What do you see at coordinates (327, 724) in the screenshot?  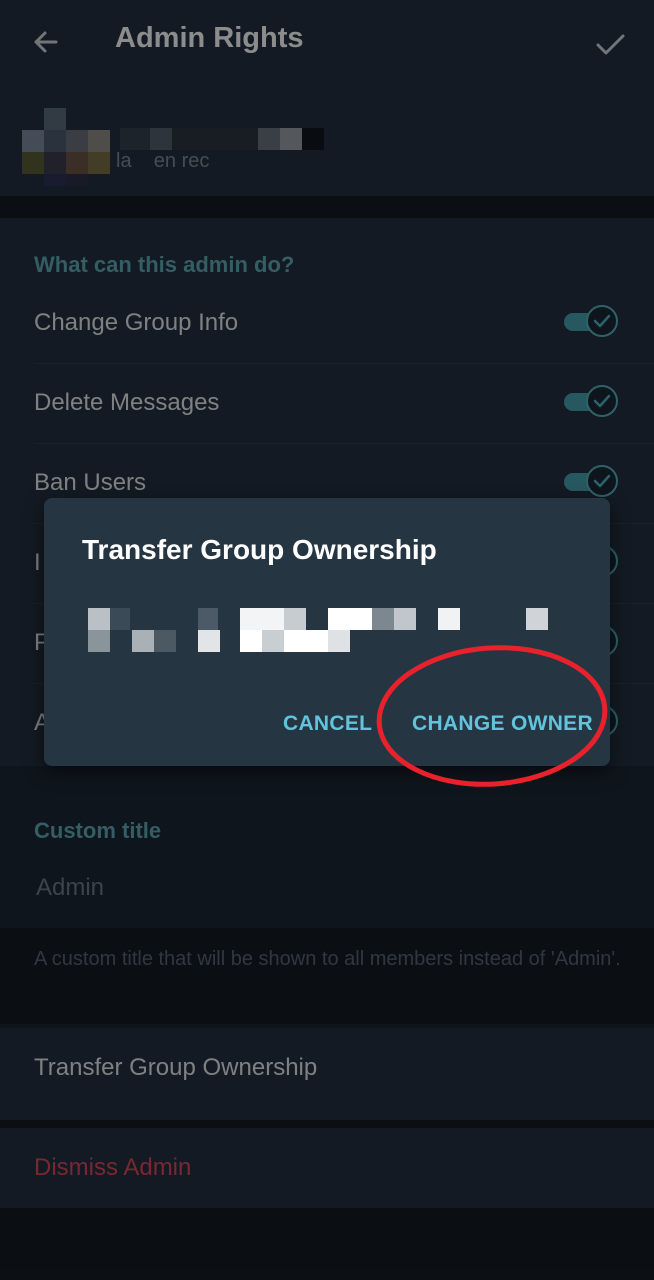 I see `cancel-button: CANCEL` at bounding box center [327, 724].